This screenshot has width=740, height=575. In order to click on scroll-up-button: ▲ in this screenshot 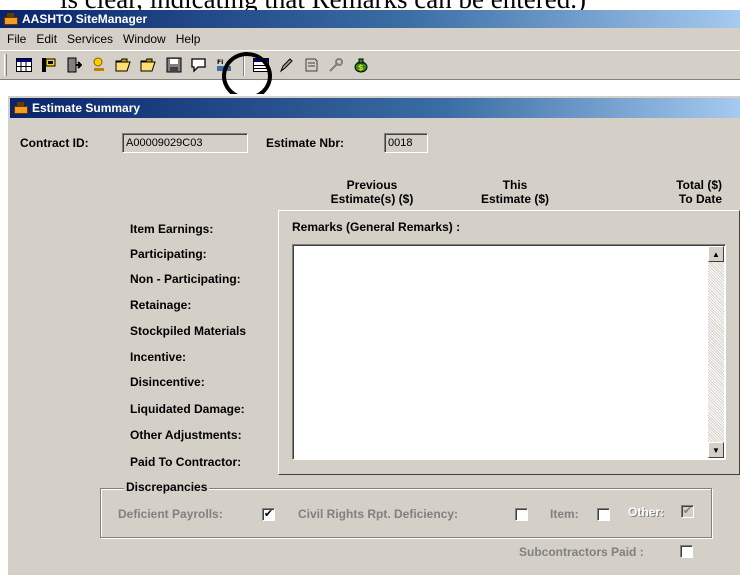, I will do `click(716, 254)`.